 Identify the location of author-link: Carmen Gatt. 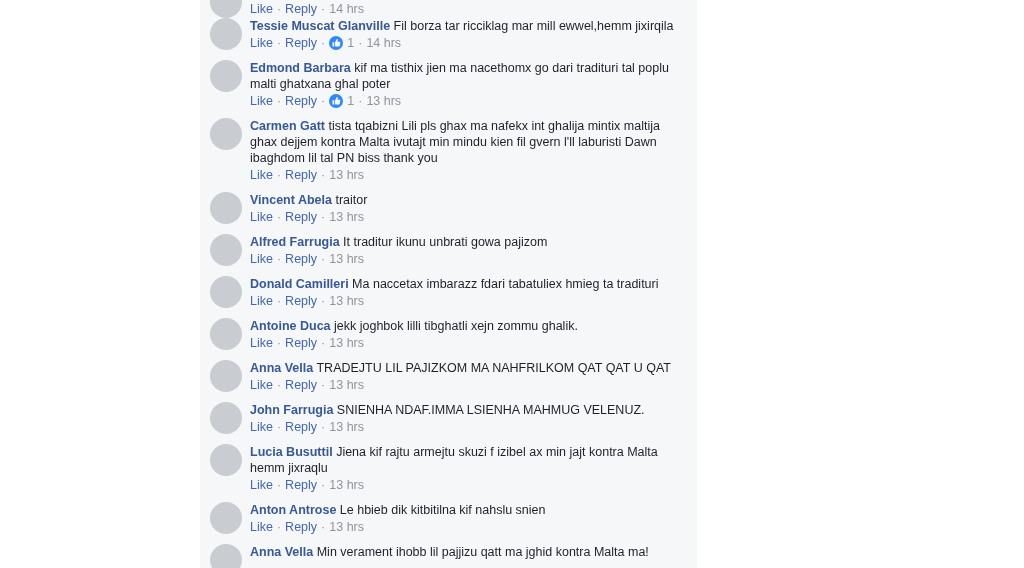
(288, 126).